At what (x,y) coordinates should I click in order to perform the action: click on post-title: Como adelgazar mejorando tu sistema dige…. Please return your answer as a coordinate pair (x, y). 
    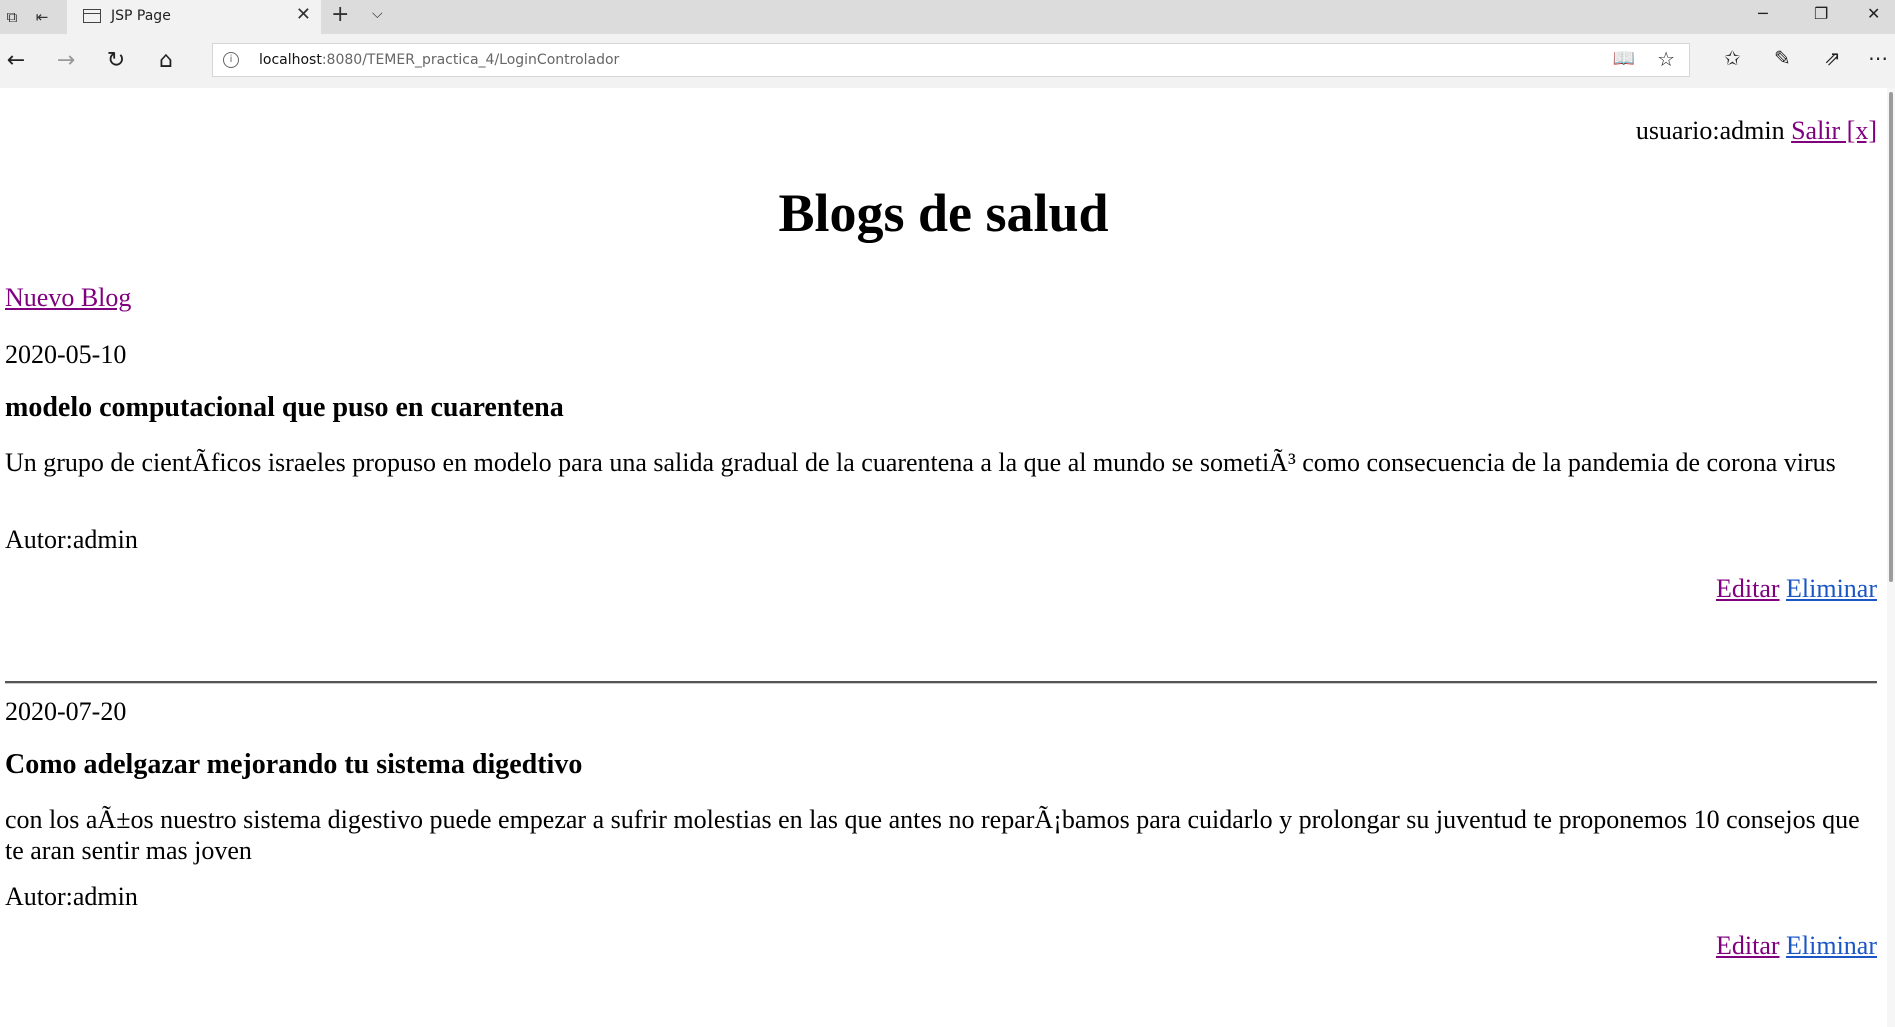
    Looking at the image, I should click on (294, 764).